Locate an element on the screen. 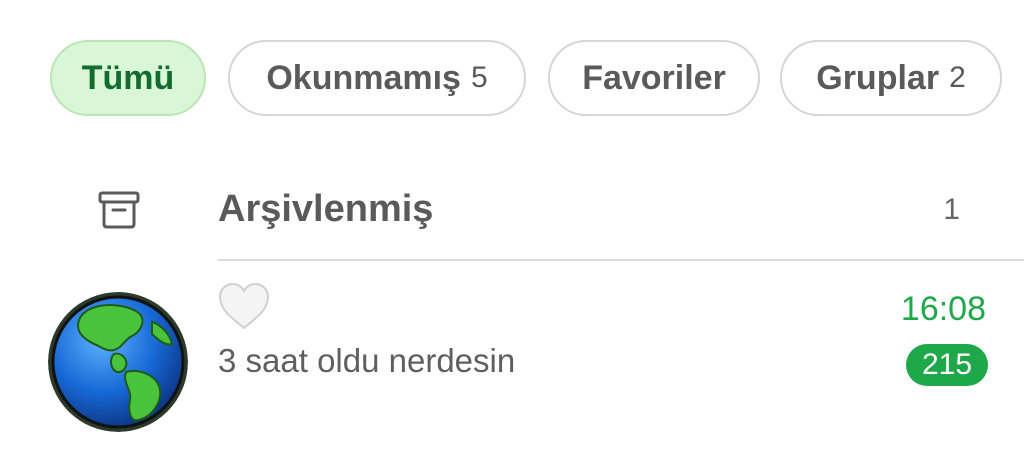 The height and width of the screenshot is (452, 1024). white-heart-icon is located at coordinates (244, 306).